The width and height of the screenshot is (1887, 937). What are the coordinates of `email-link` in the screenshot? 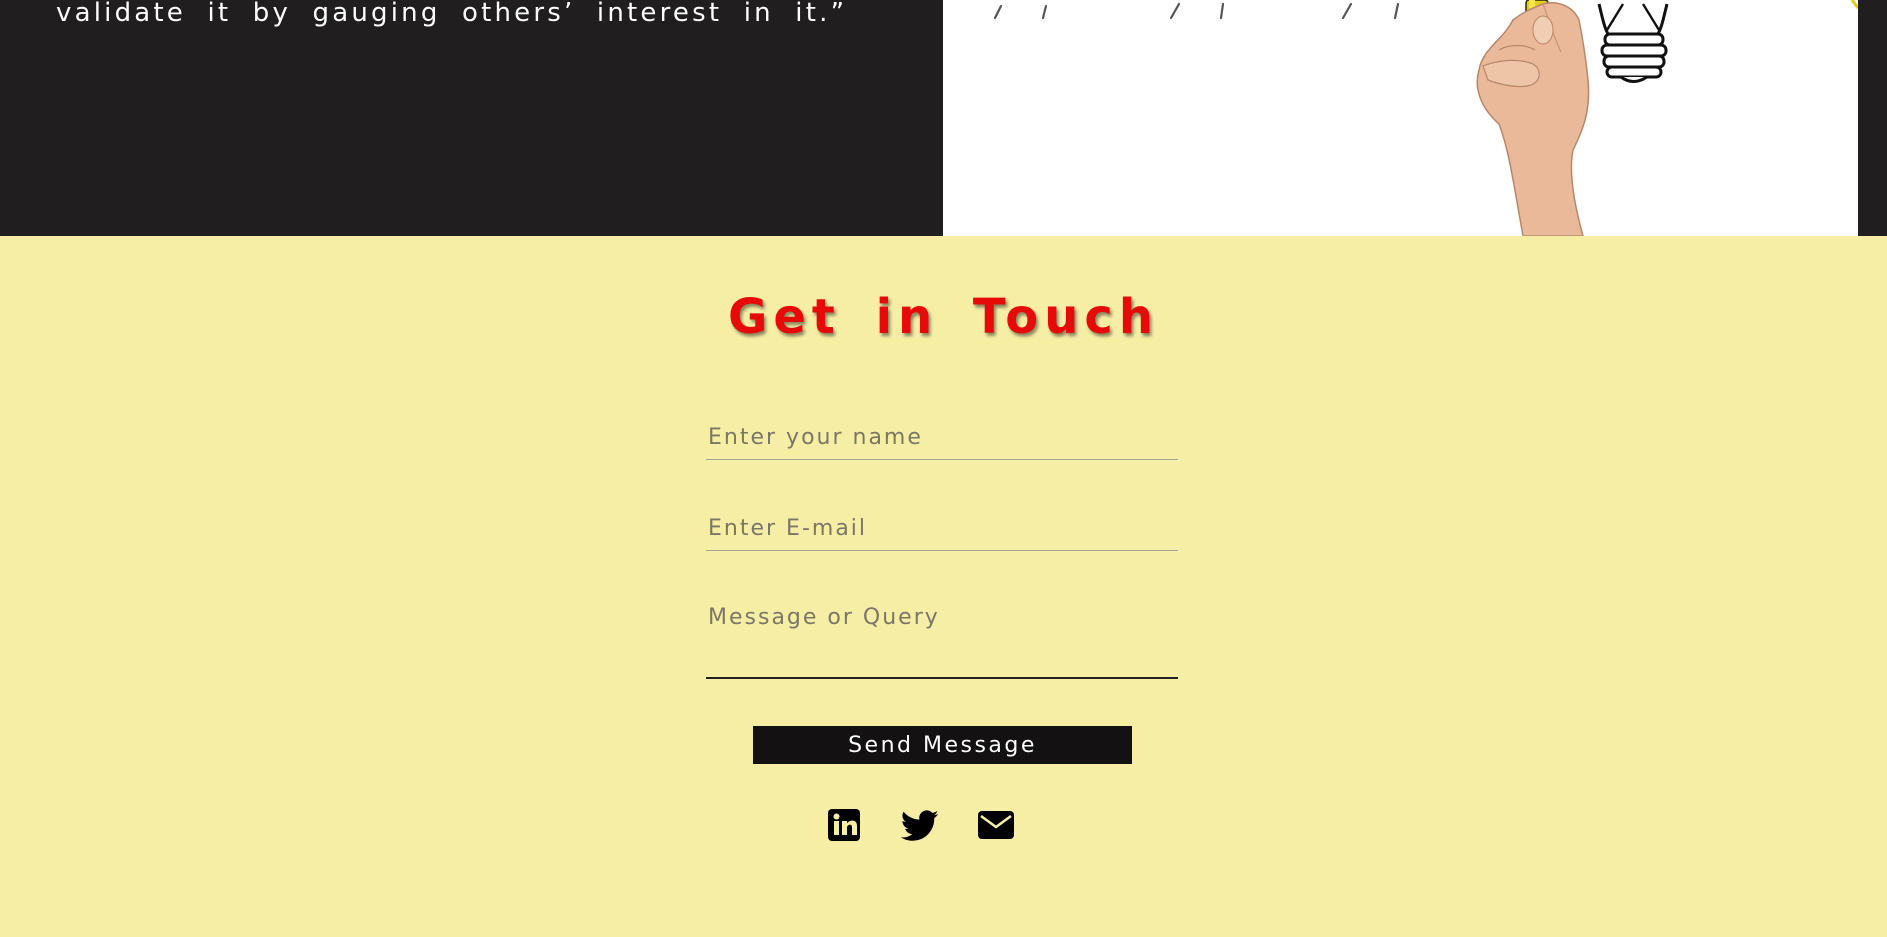 It's located at (997, 830).